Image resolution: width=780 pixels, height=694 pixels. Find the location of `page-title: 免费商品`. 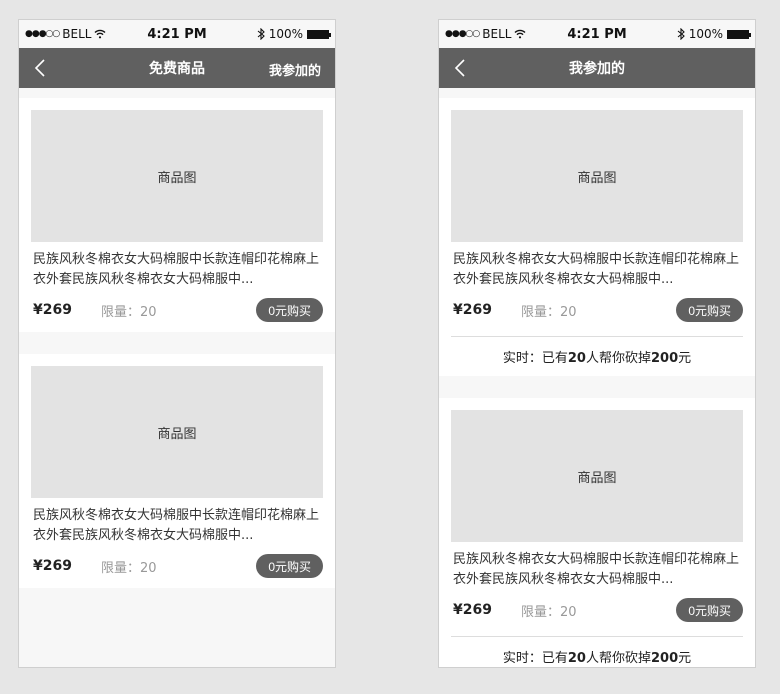

page-title: 免费商品 is located at coordinates (177, 69).